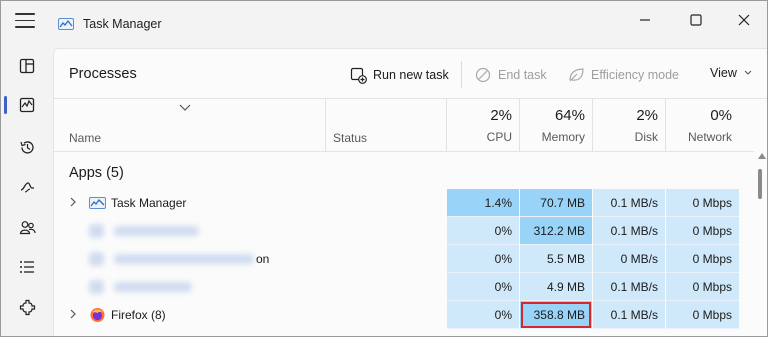 This screenshot has height=337, width=768. What do you see at coordinates (709, 137) in the screenshot?
I see `network-label: Network` at bounding box center [709, 137].